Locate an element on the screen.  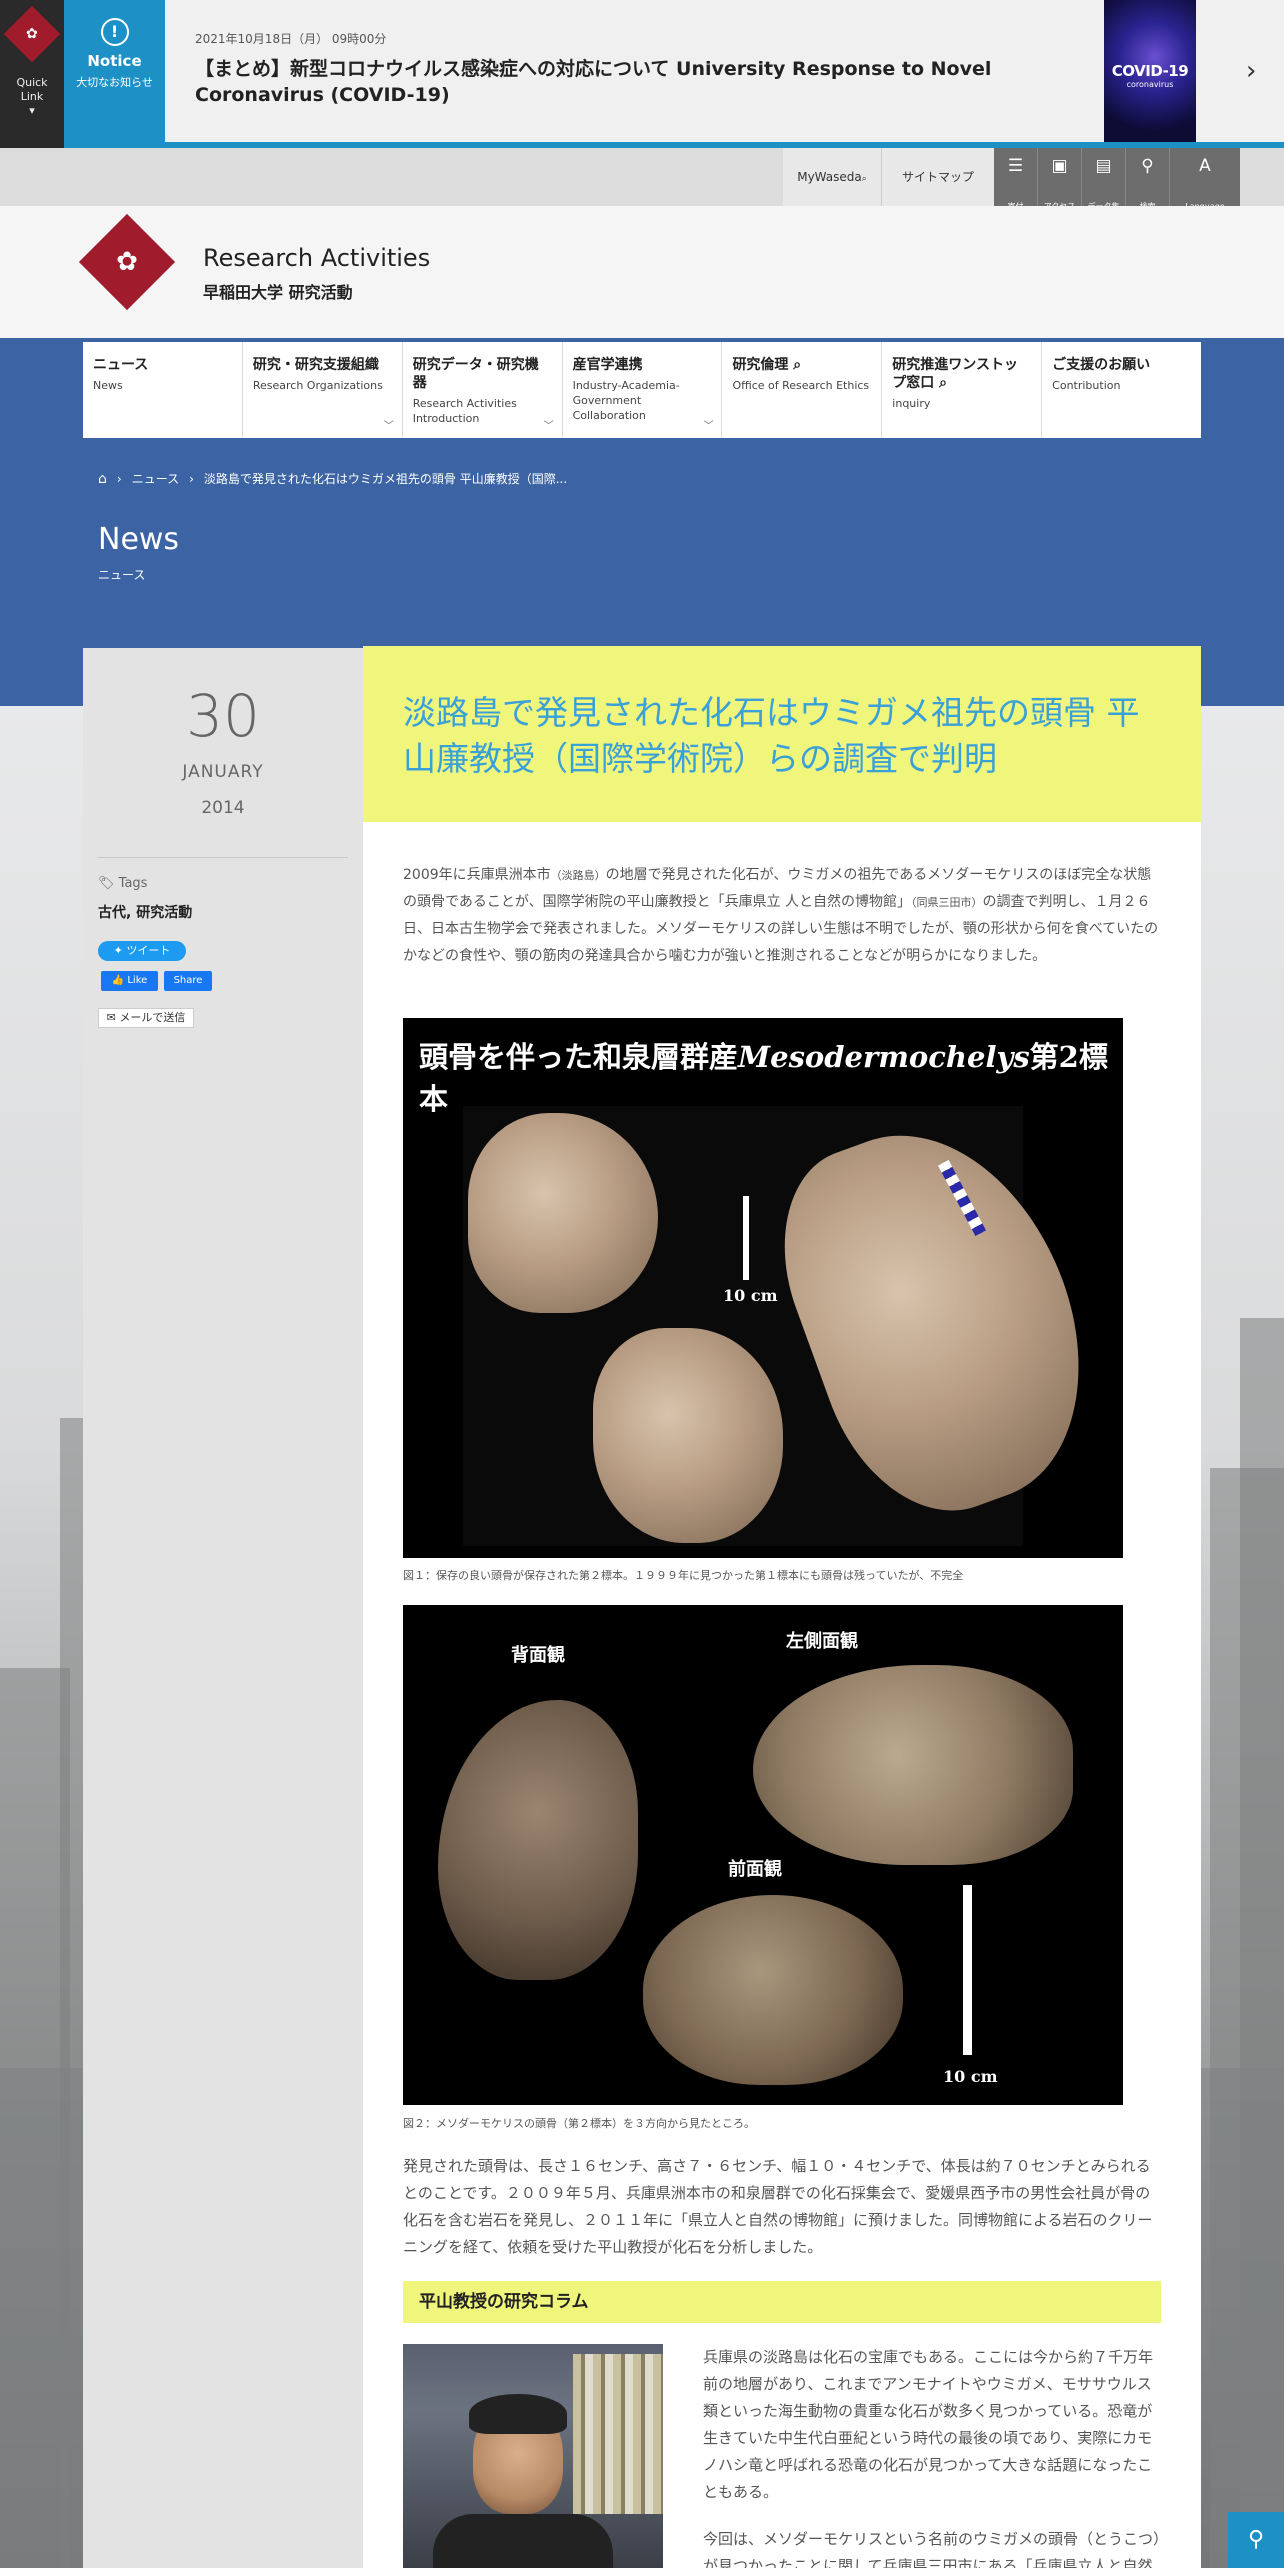
facebook-share-button: Share is located at coordinates (188, 981).